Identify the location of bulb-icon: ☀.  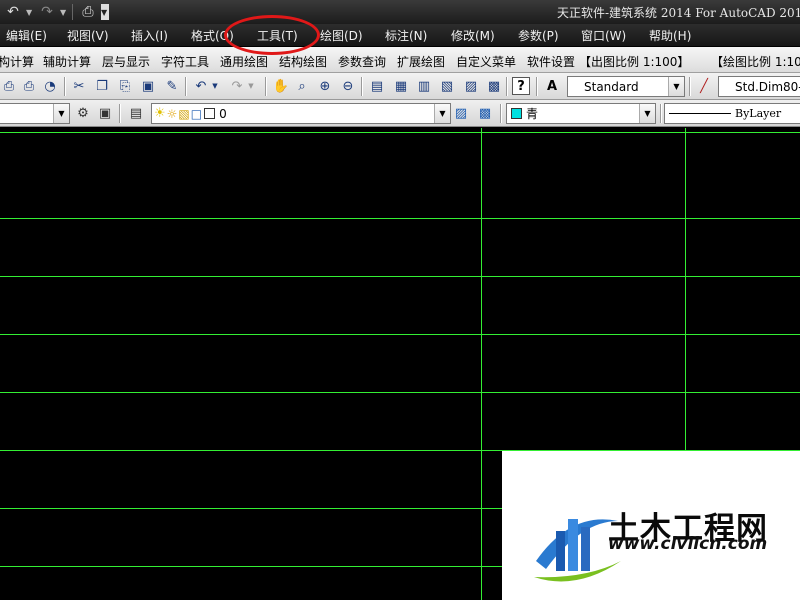
(160, 113).